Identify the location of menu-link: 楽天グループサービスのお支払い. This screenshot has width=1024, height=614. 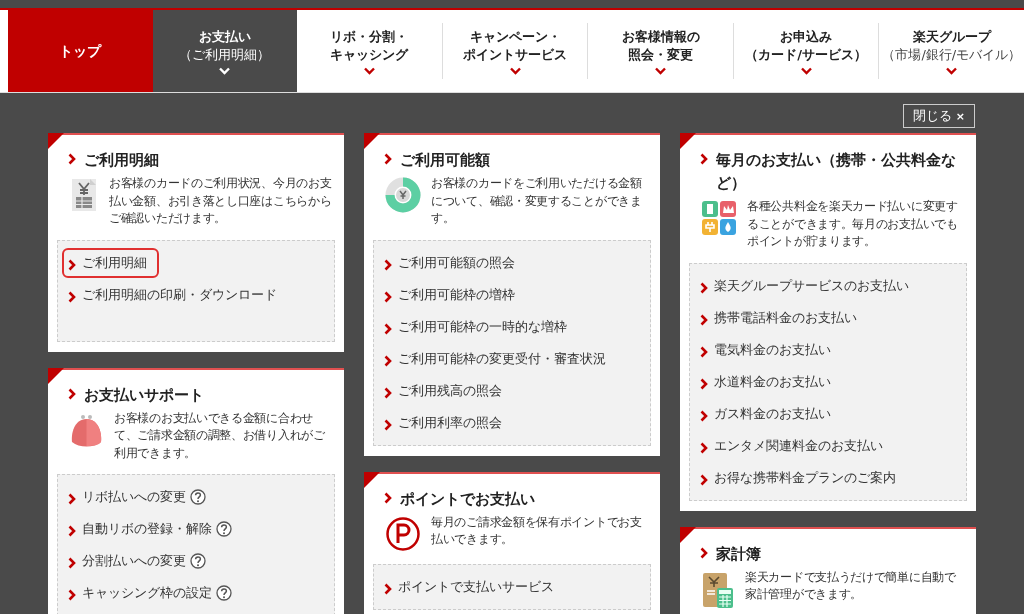
(804, 285).